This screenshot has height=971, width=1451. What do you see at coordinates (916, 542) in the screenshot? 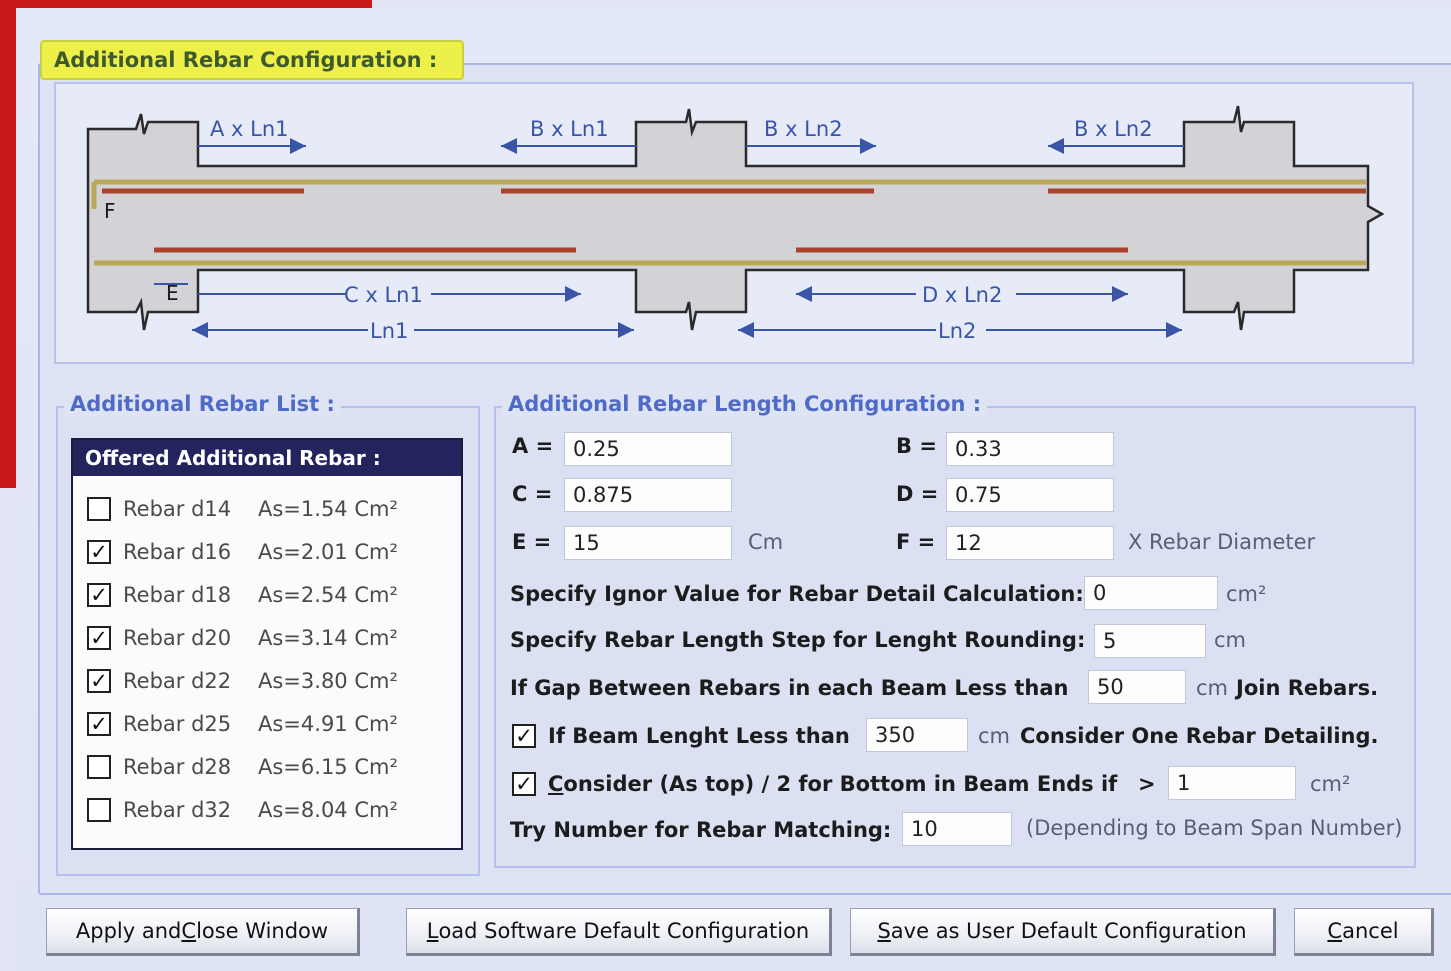
I see `f-label: F =` at bounding box center [916, 542].